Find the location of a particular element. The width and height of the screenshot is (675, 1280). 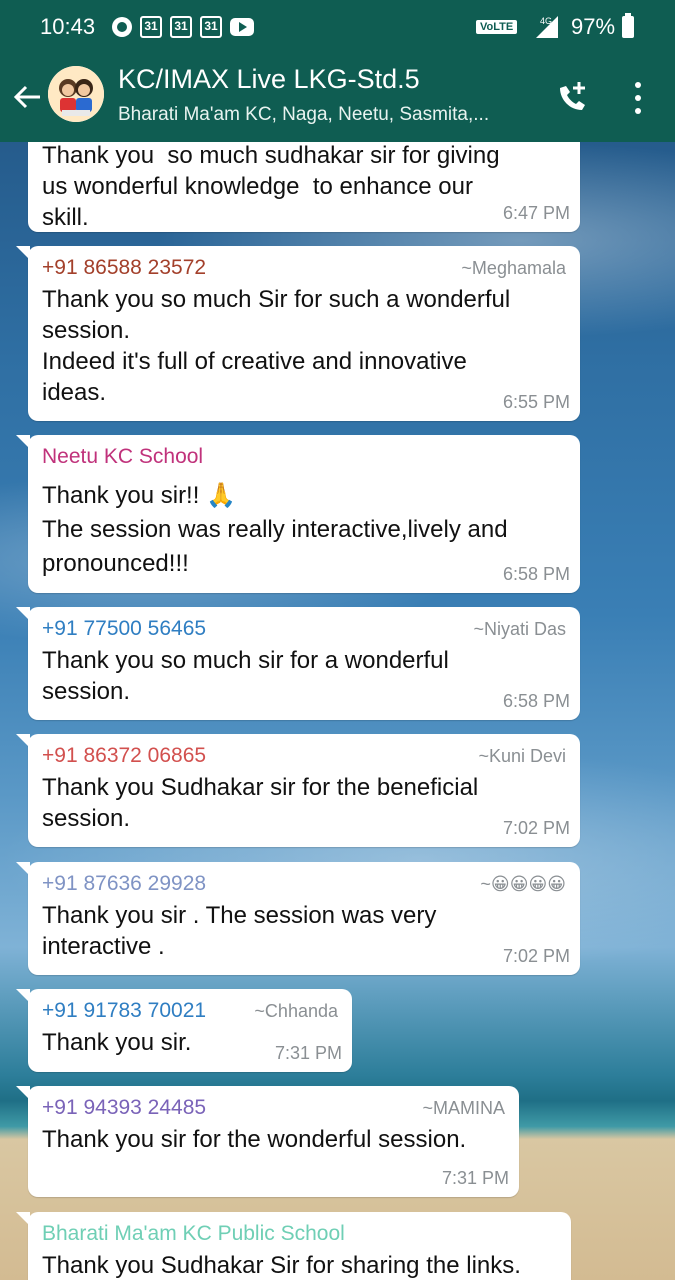

message-time: 6:47 PM is located at coordinates (536, 213).